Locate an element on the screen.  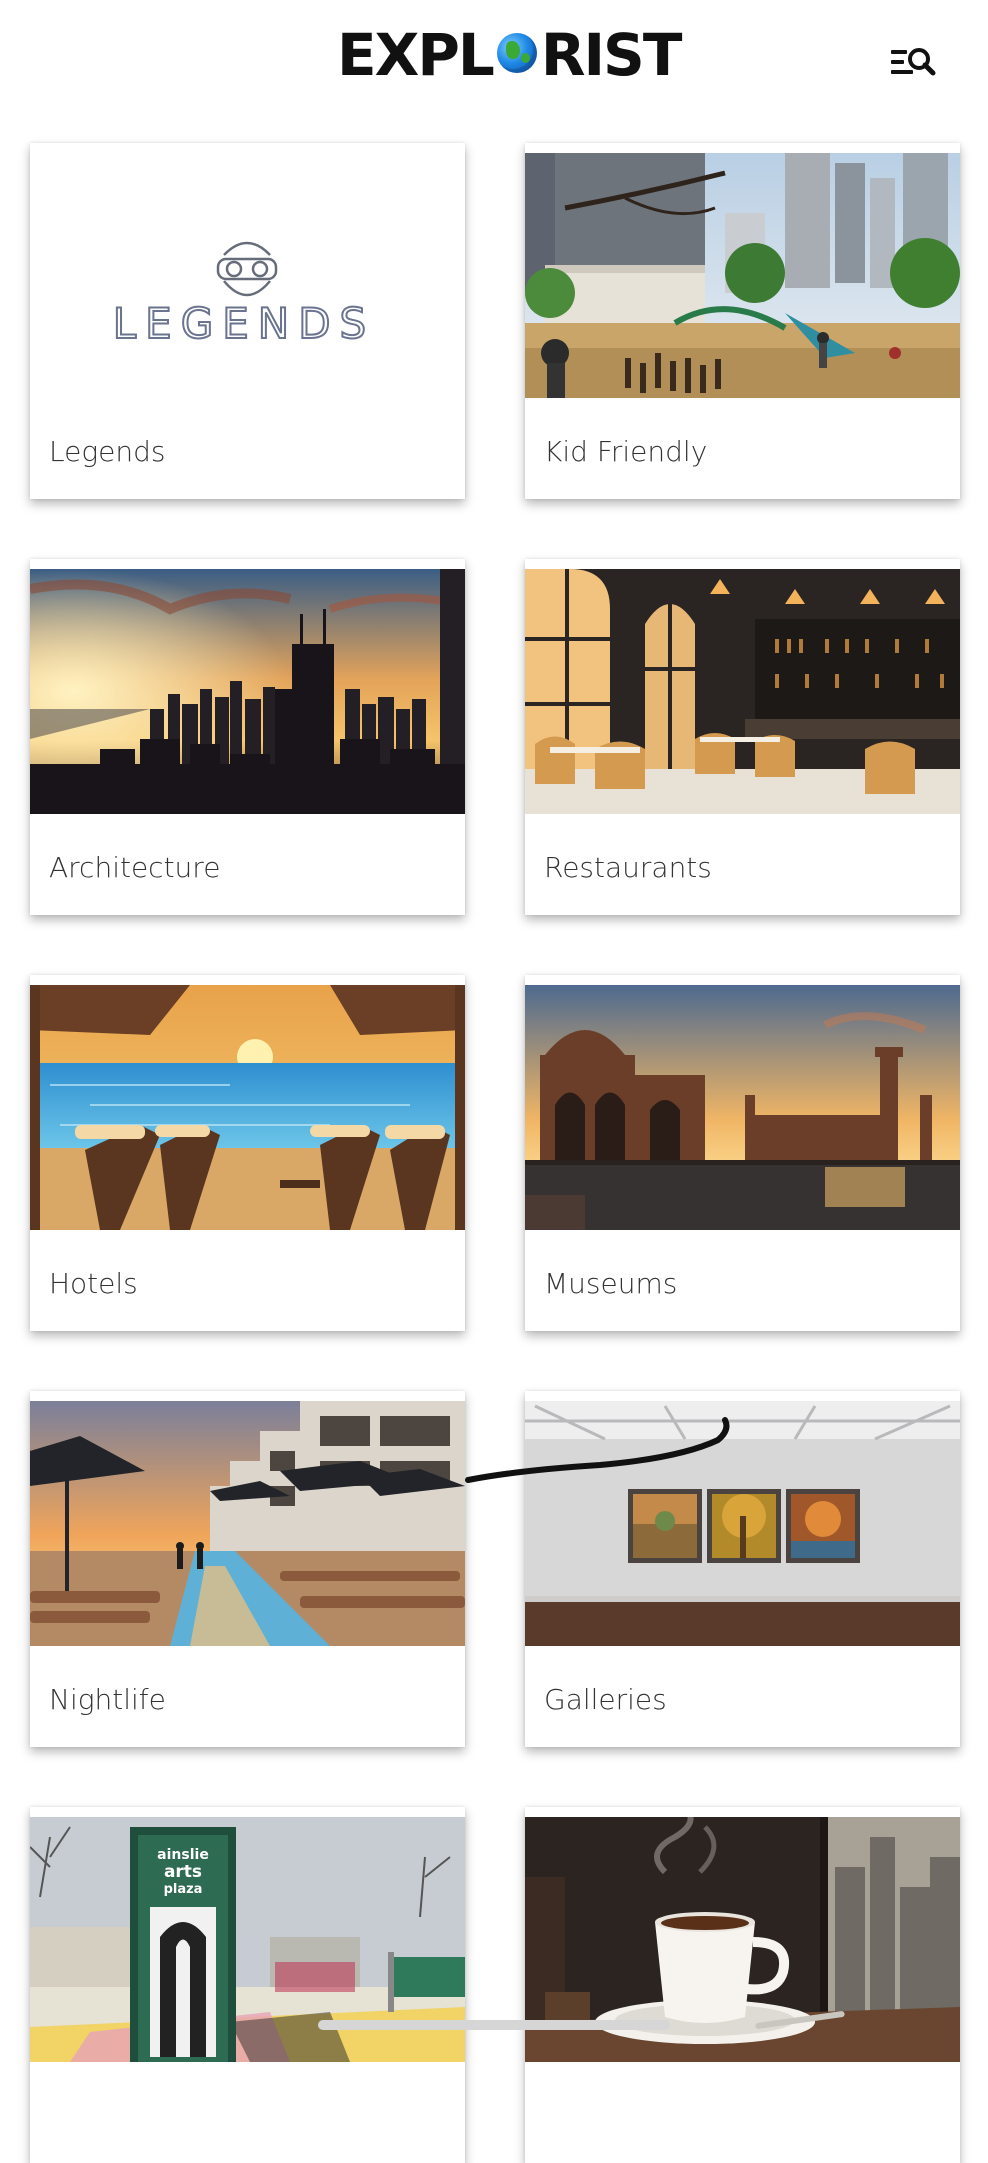
beach-loungers-image is located at coordinates (247, 1107).